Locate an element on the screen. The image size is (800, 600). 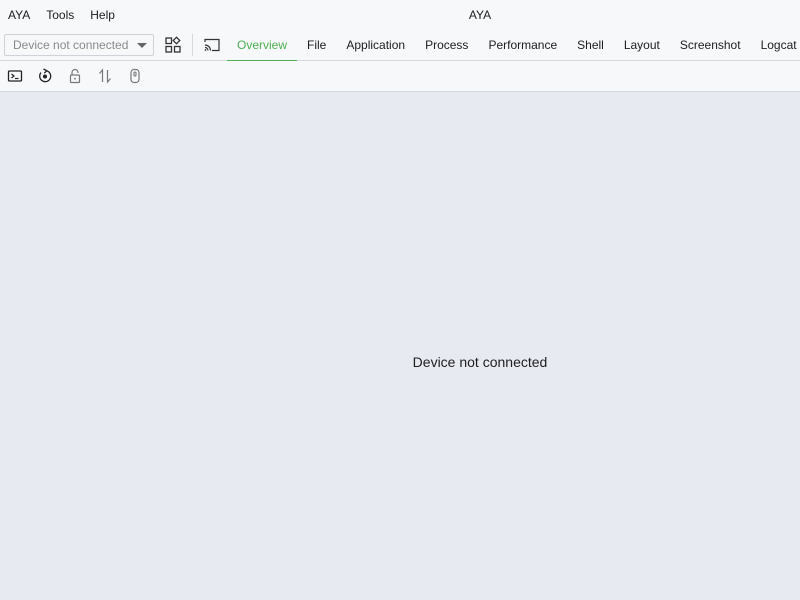
unlock-icon is located at coordinates (75, 76).